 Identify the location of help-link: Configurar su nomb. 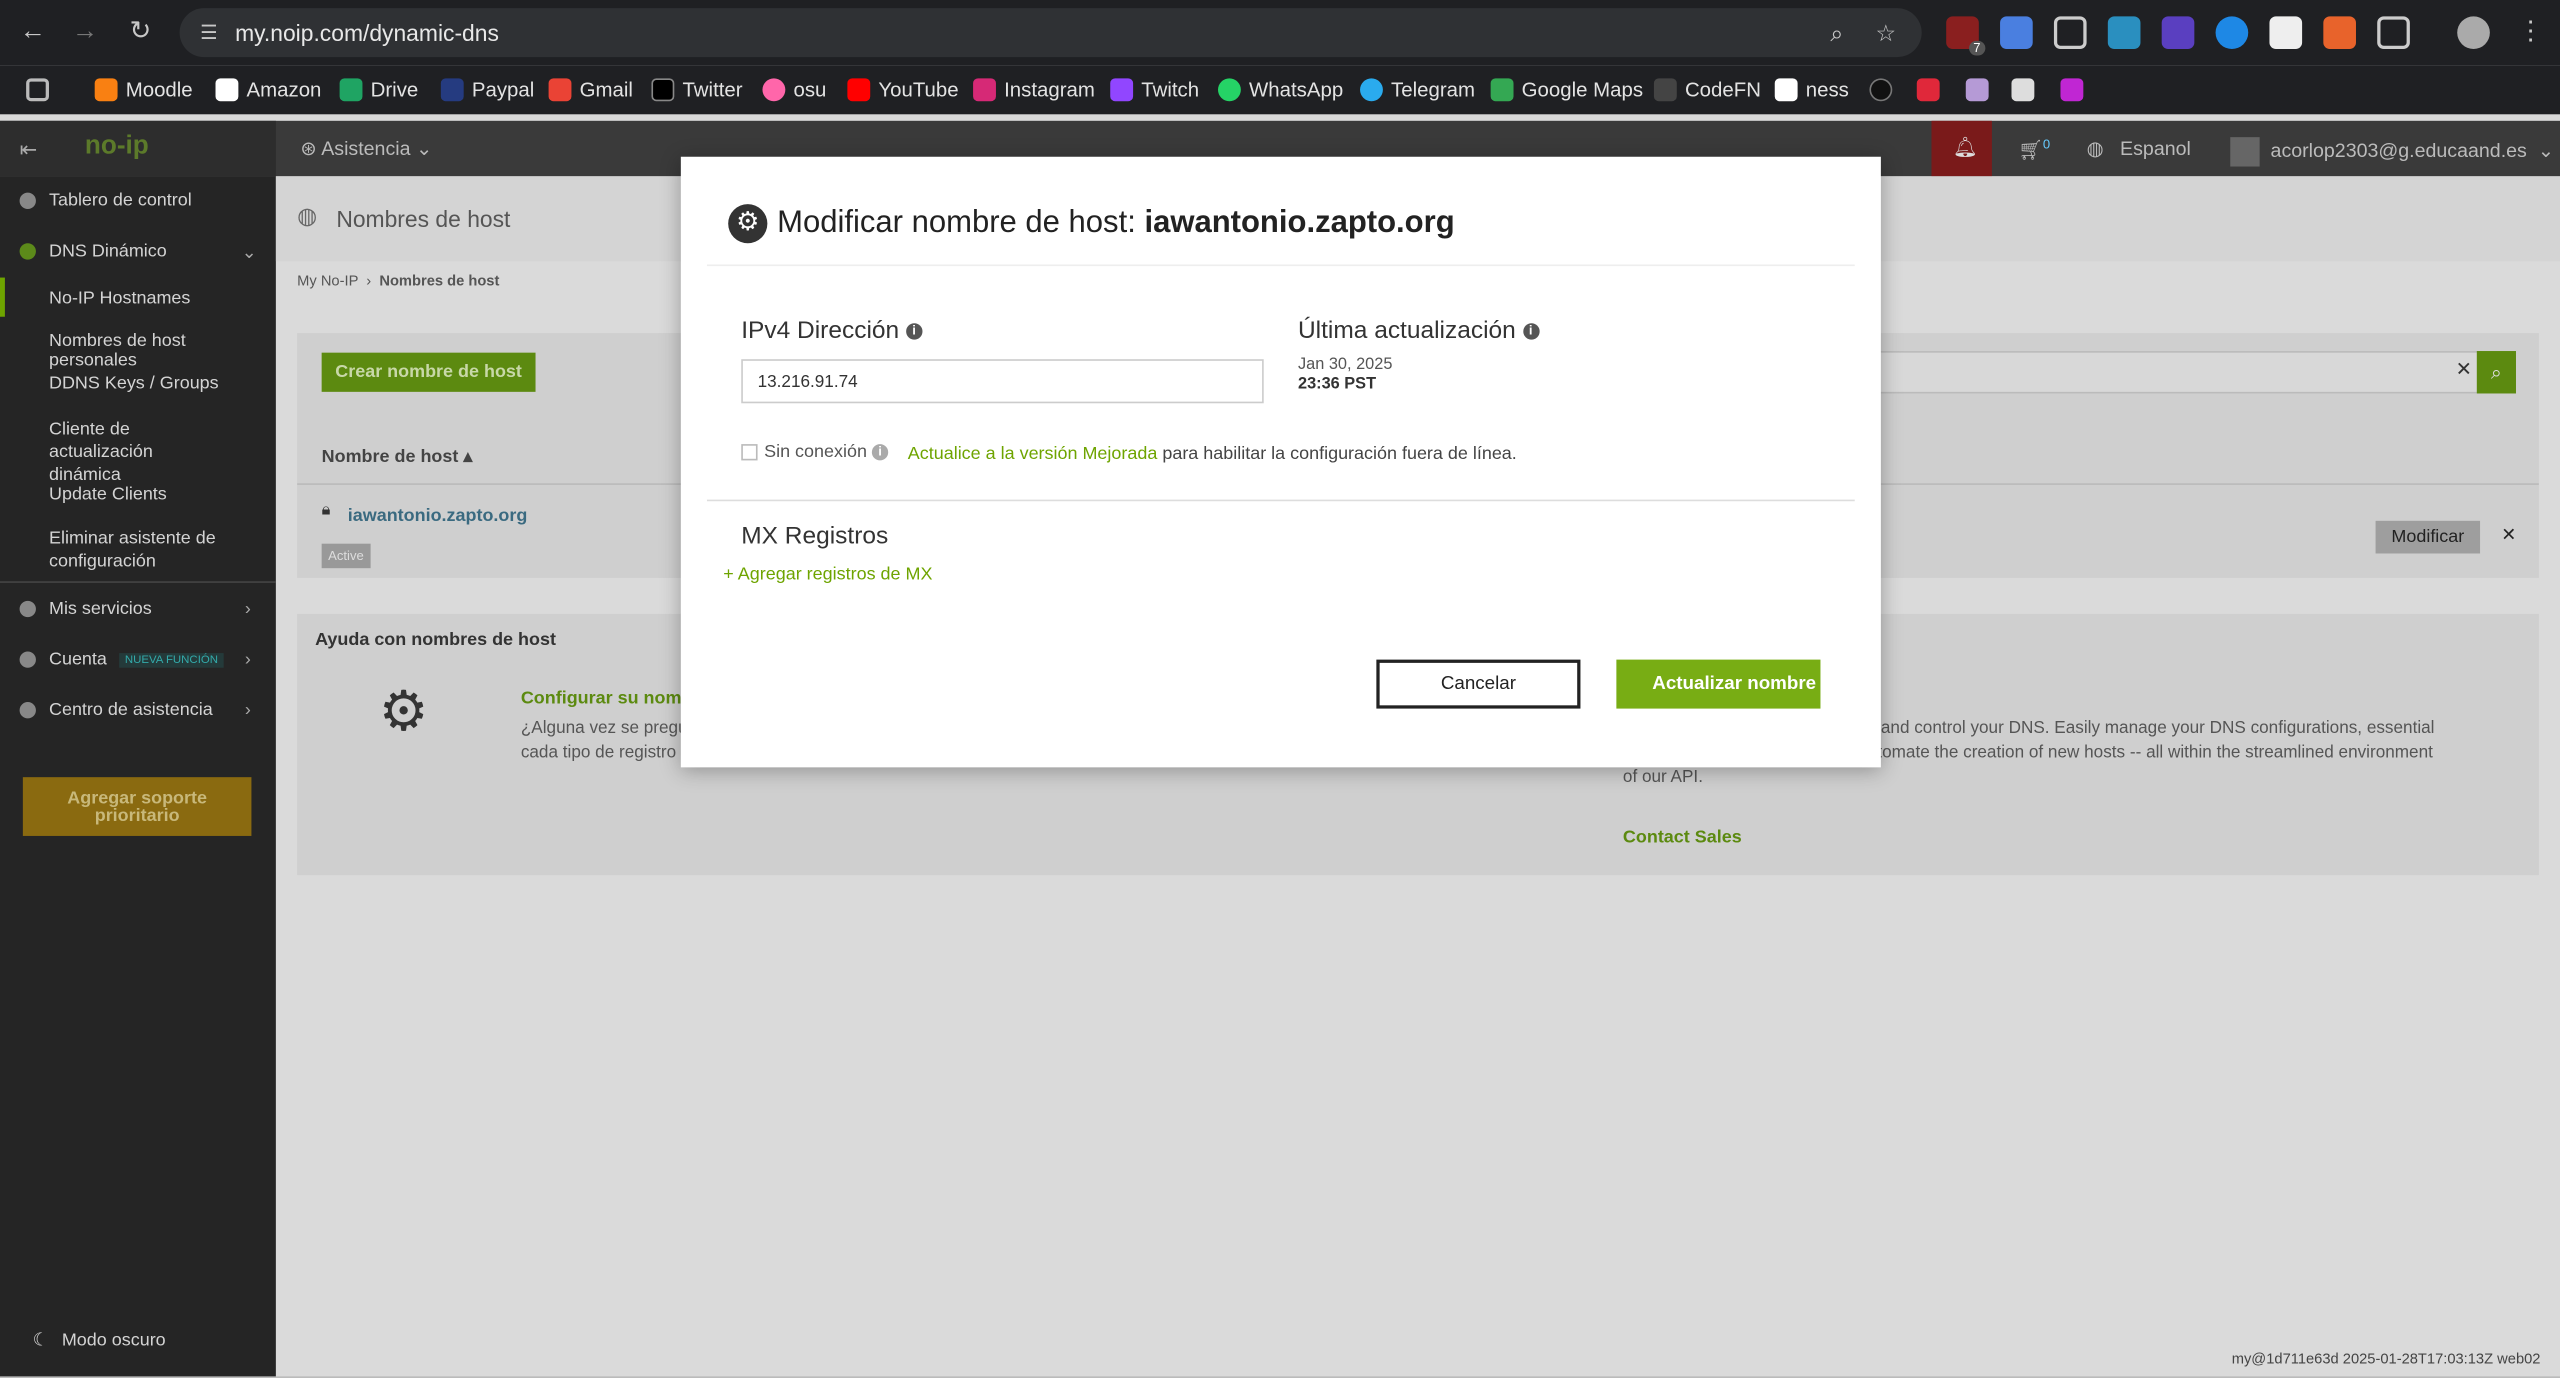
(607, 699).